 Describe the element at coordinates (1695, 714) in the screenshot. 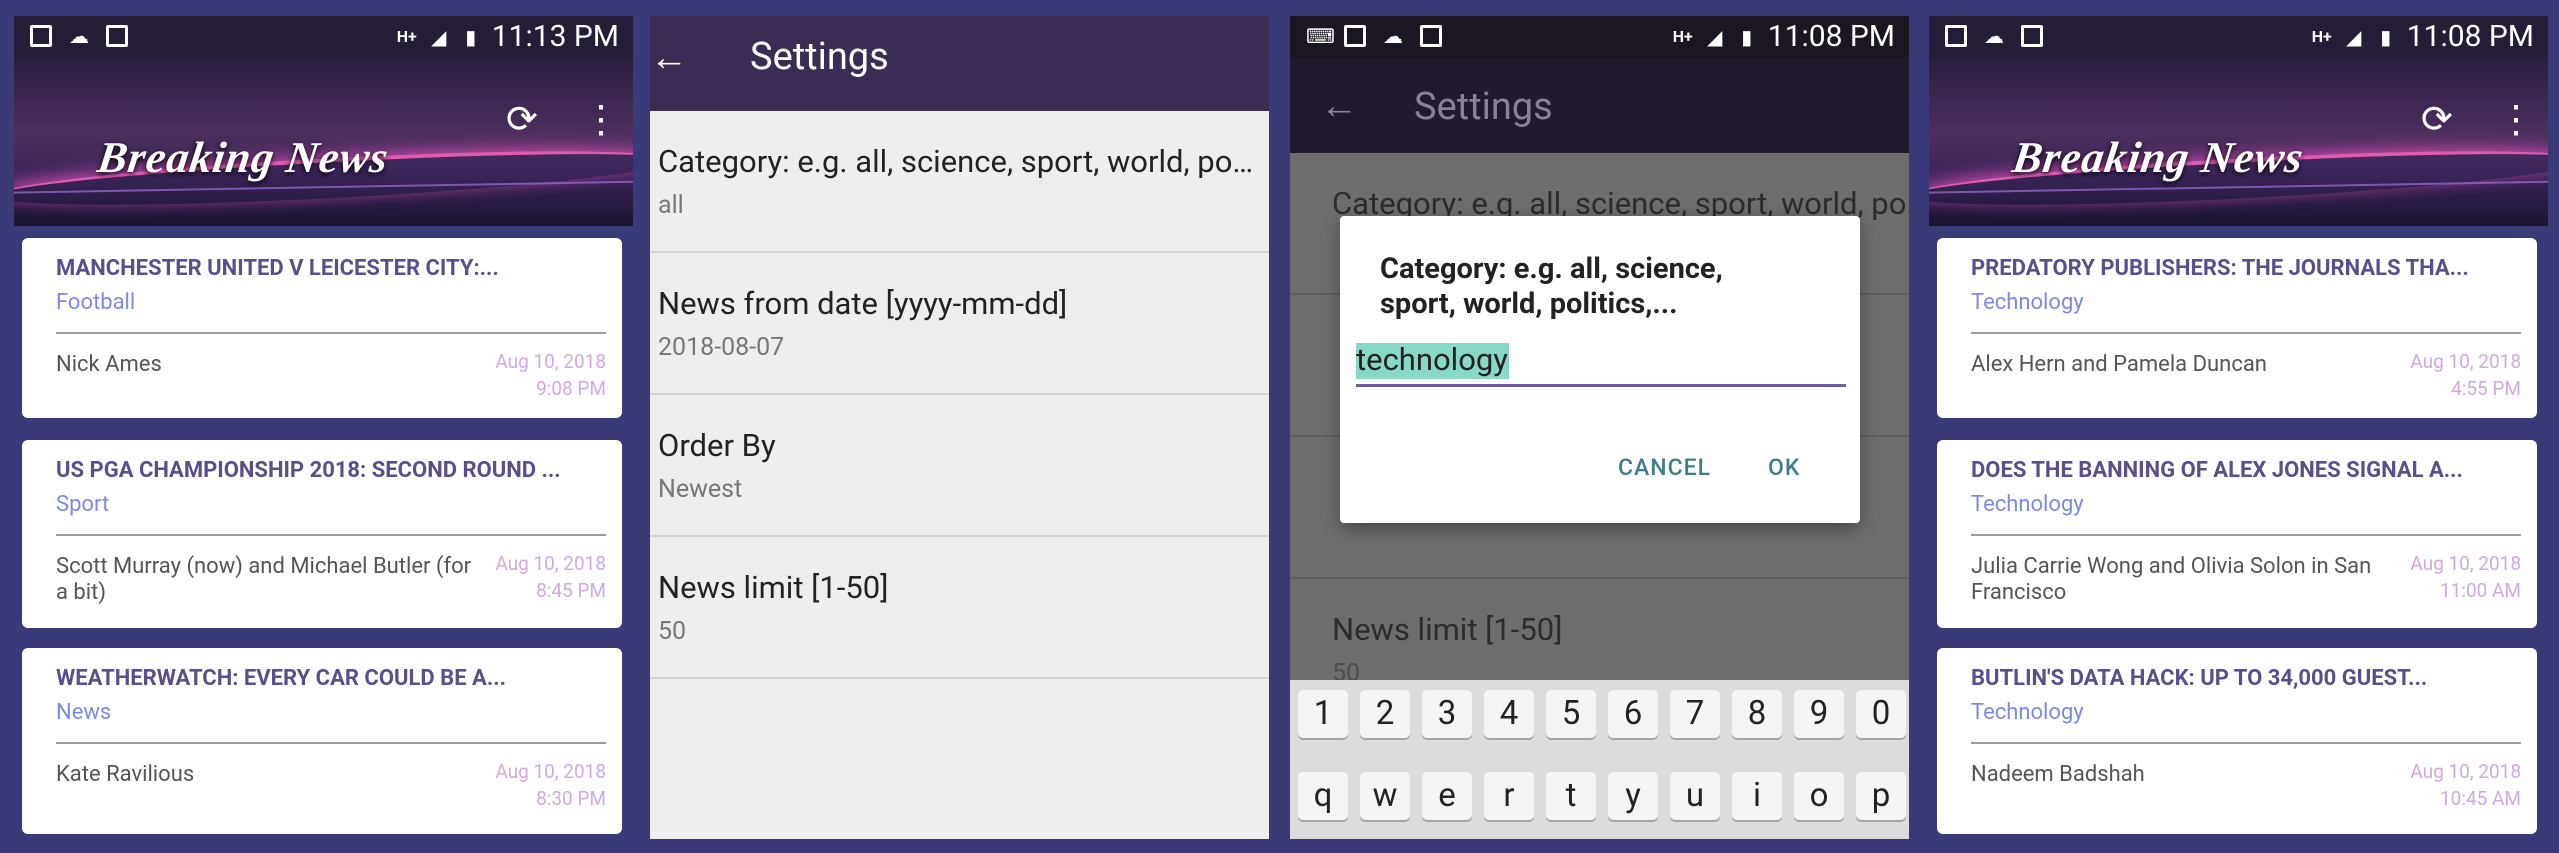

I see `key-7: 7` at that location.